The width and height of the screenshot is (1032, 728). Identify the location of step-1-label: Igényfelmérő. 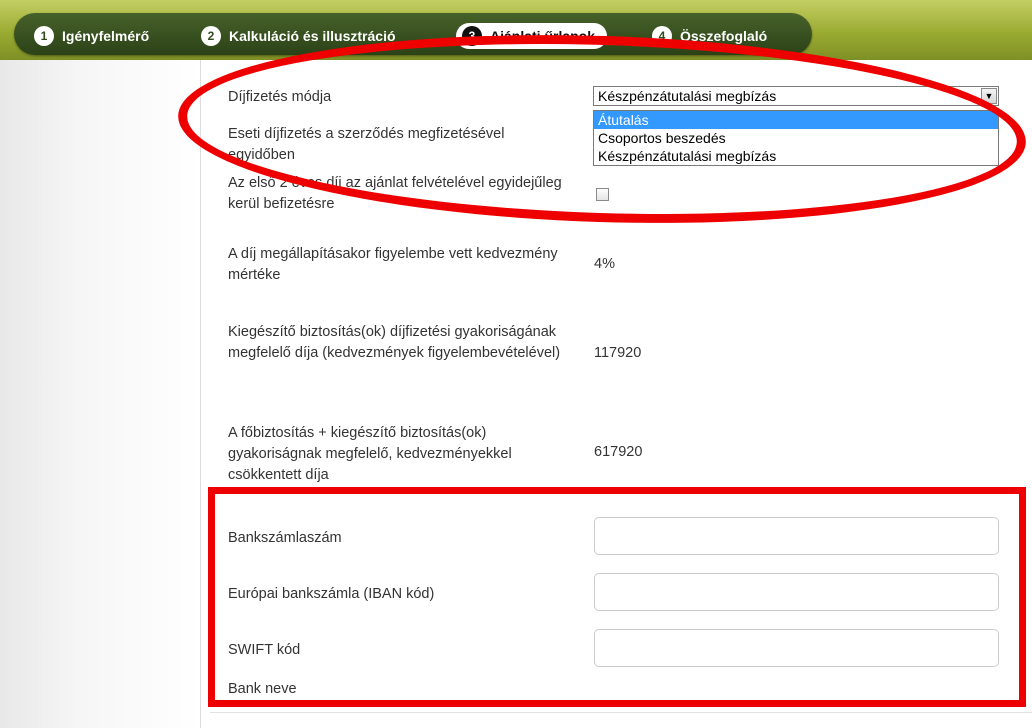
(106, 36).